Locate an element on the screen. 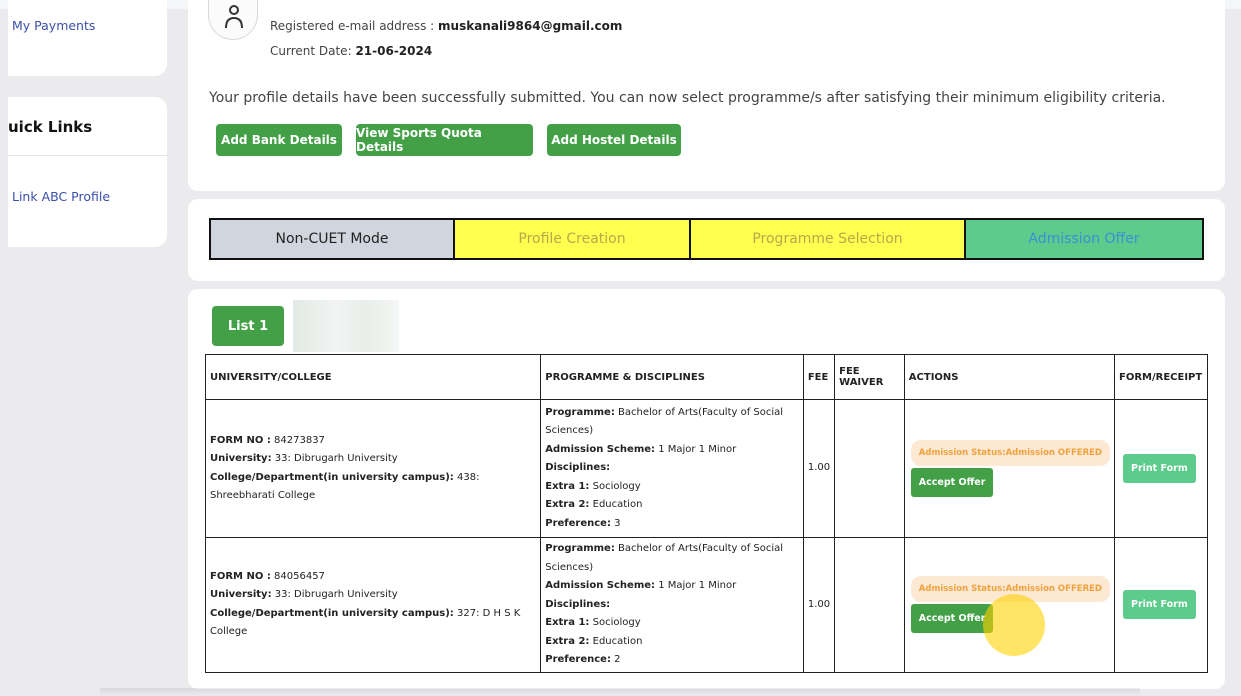 The width and height of the screenshot is (1241, 696). blurred-region is located at coordinates (346, 326).